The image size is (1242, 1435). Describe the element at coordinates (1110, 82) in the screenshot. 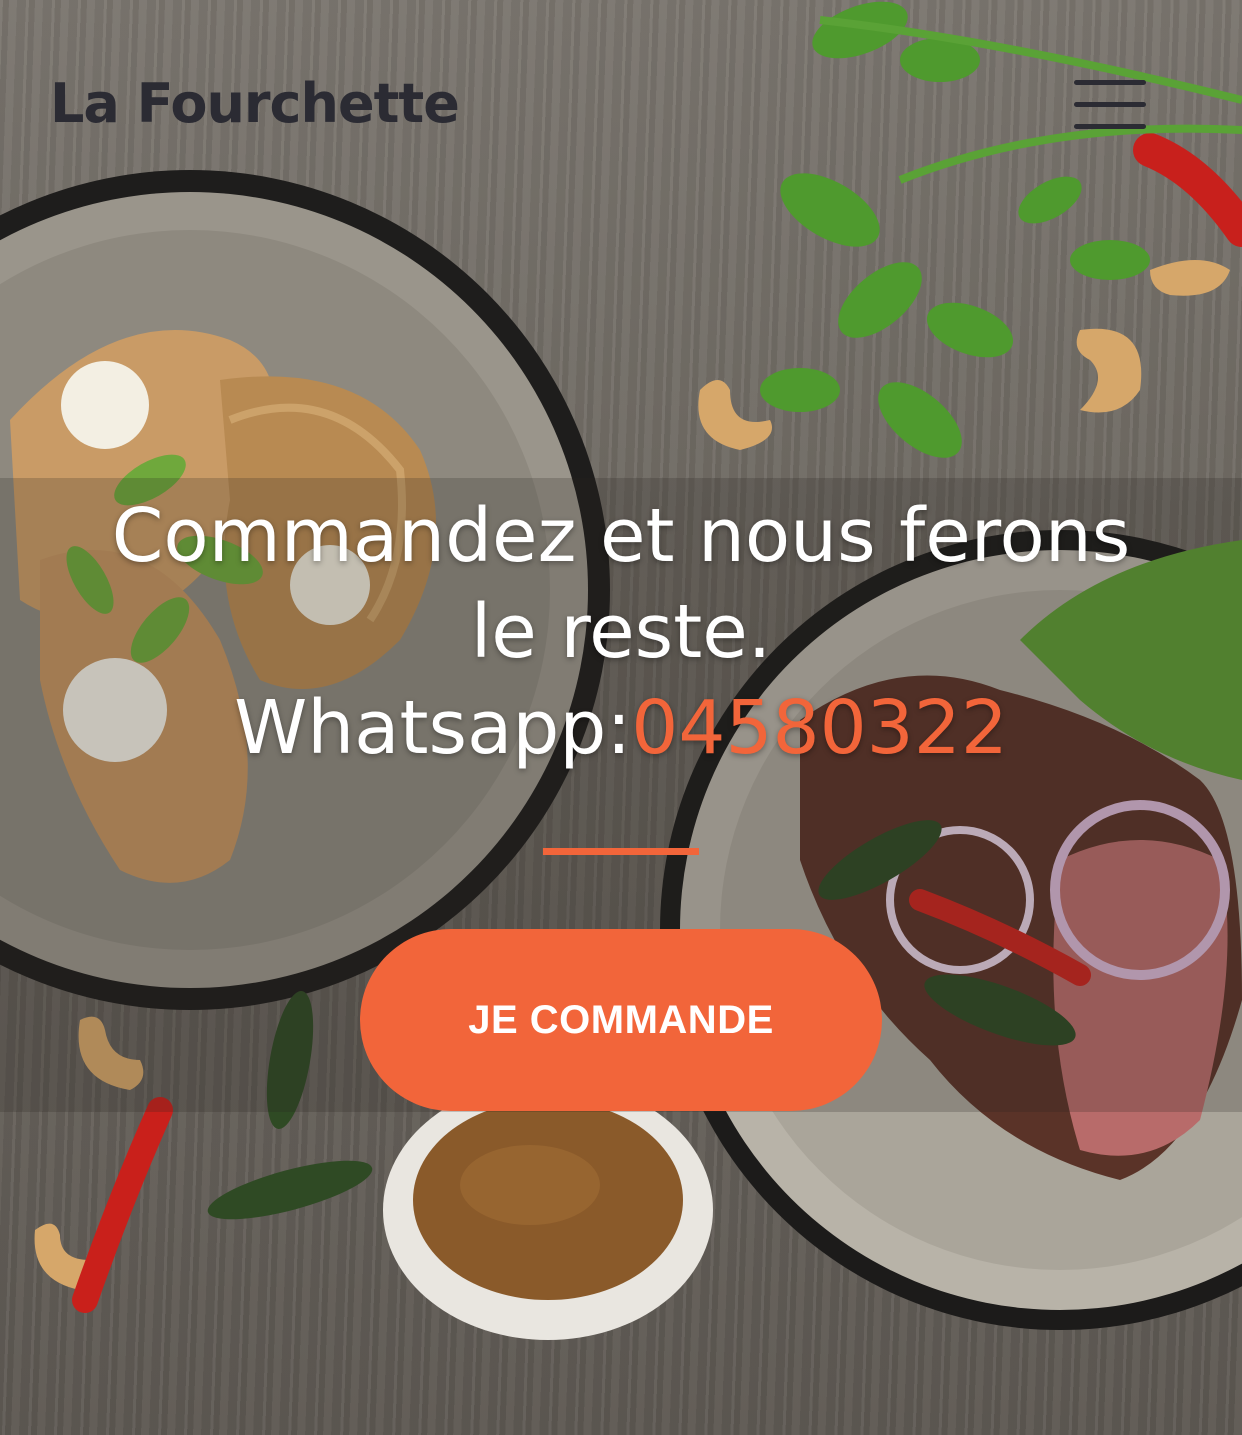

I see `hamburger-menu-icon` at that location.